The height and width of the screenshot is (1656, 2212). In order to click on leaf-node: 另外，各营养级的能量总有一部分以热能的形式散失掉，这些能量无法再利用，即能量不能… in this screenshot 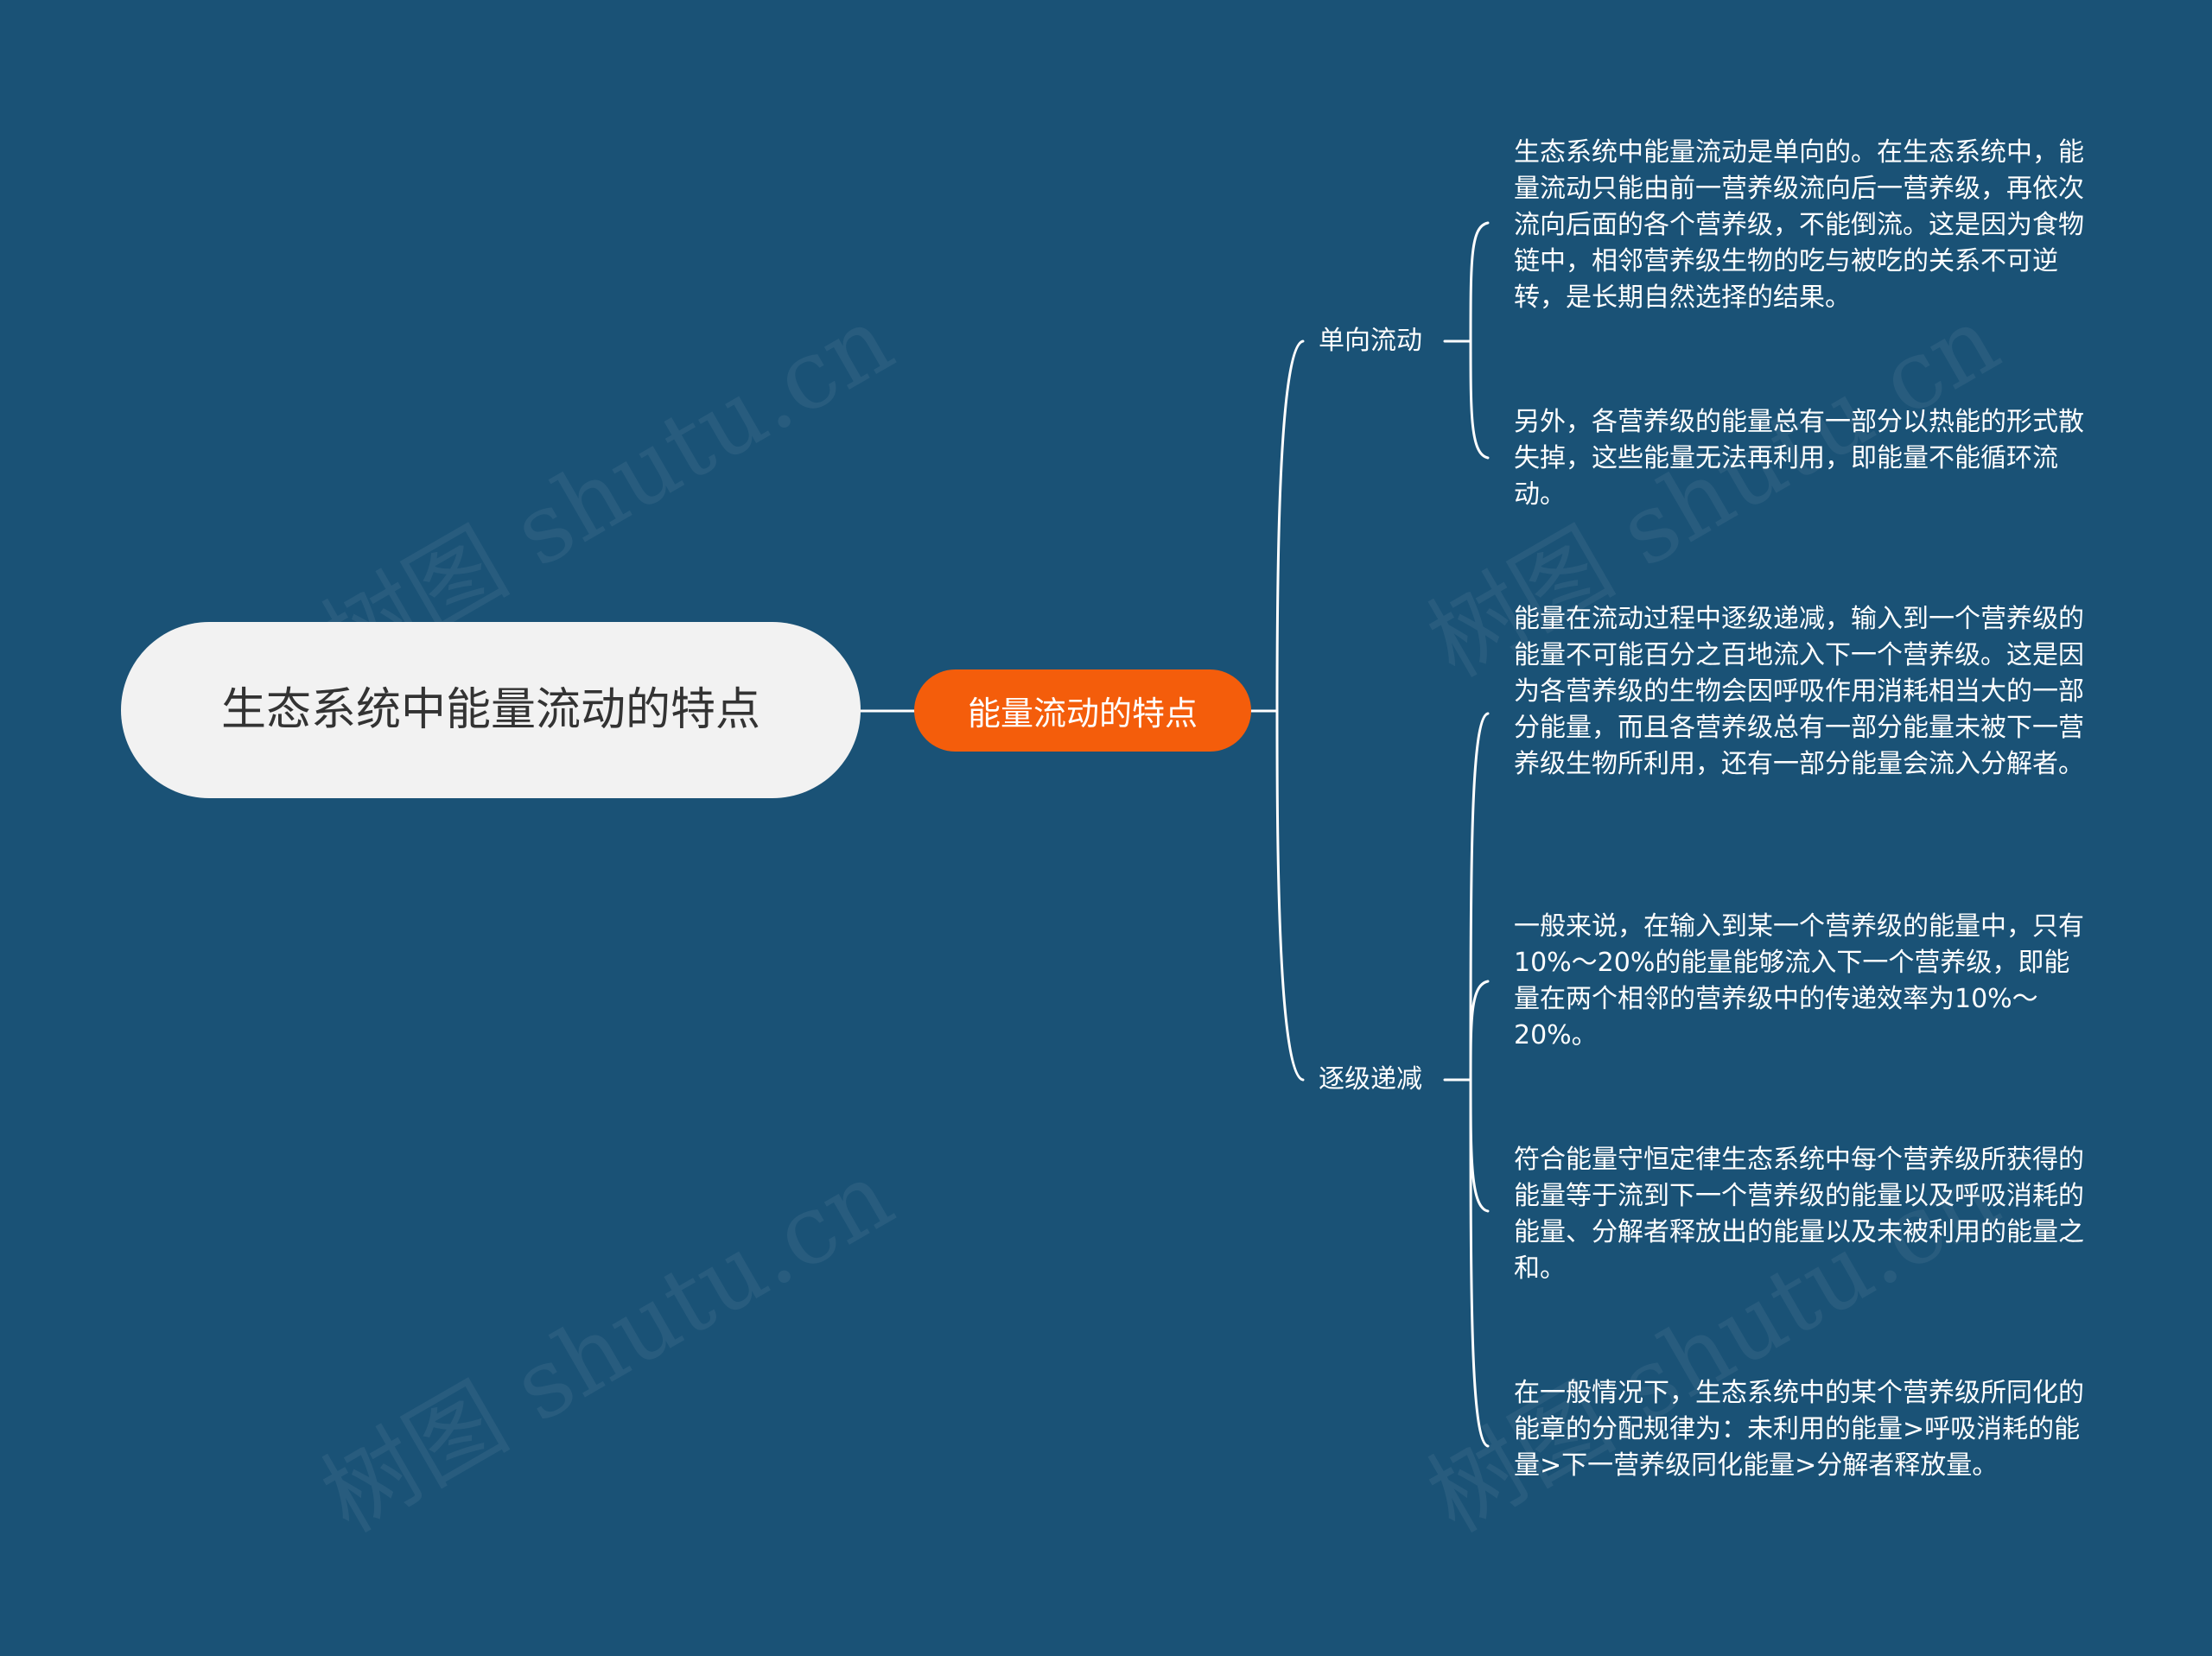, I will do `click(1799, 458)`.